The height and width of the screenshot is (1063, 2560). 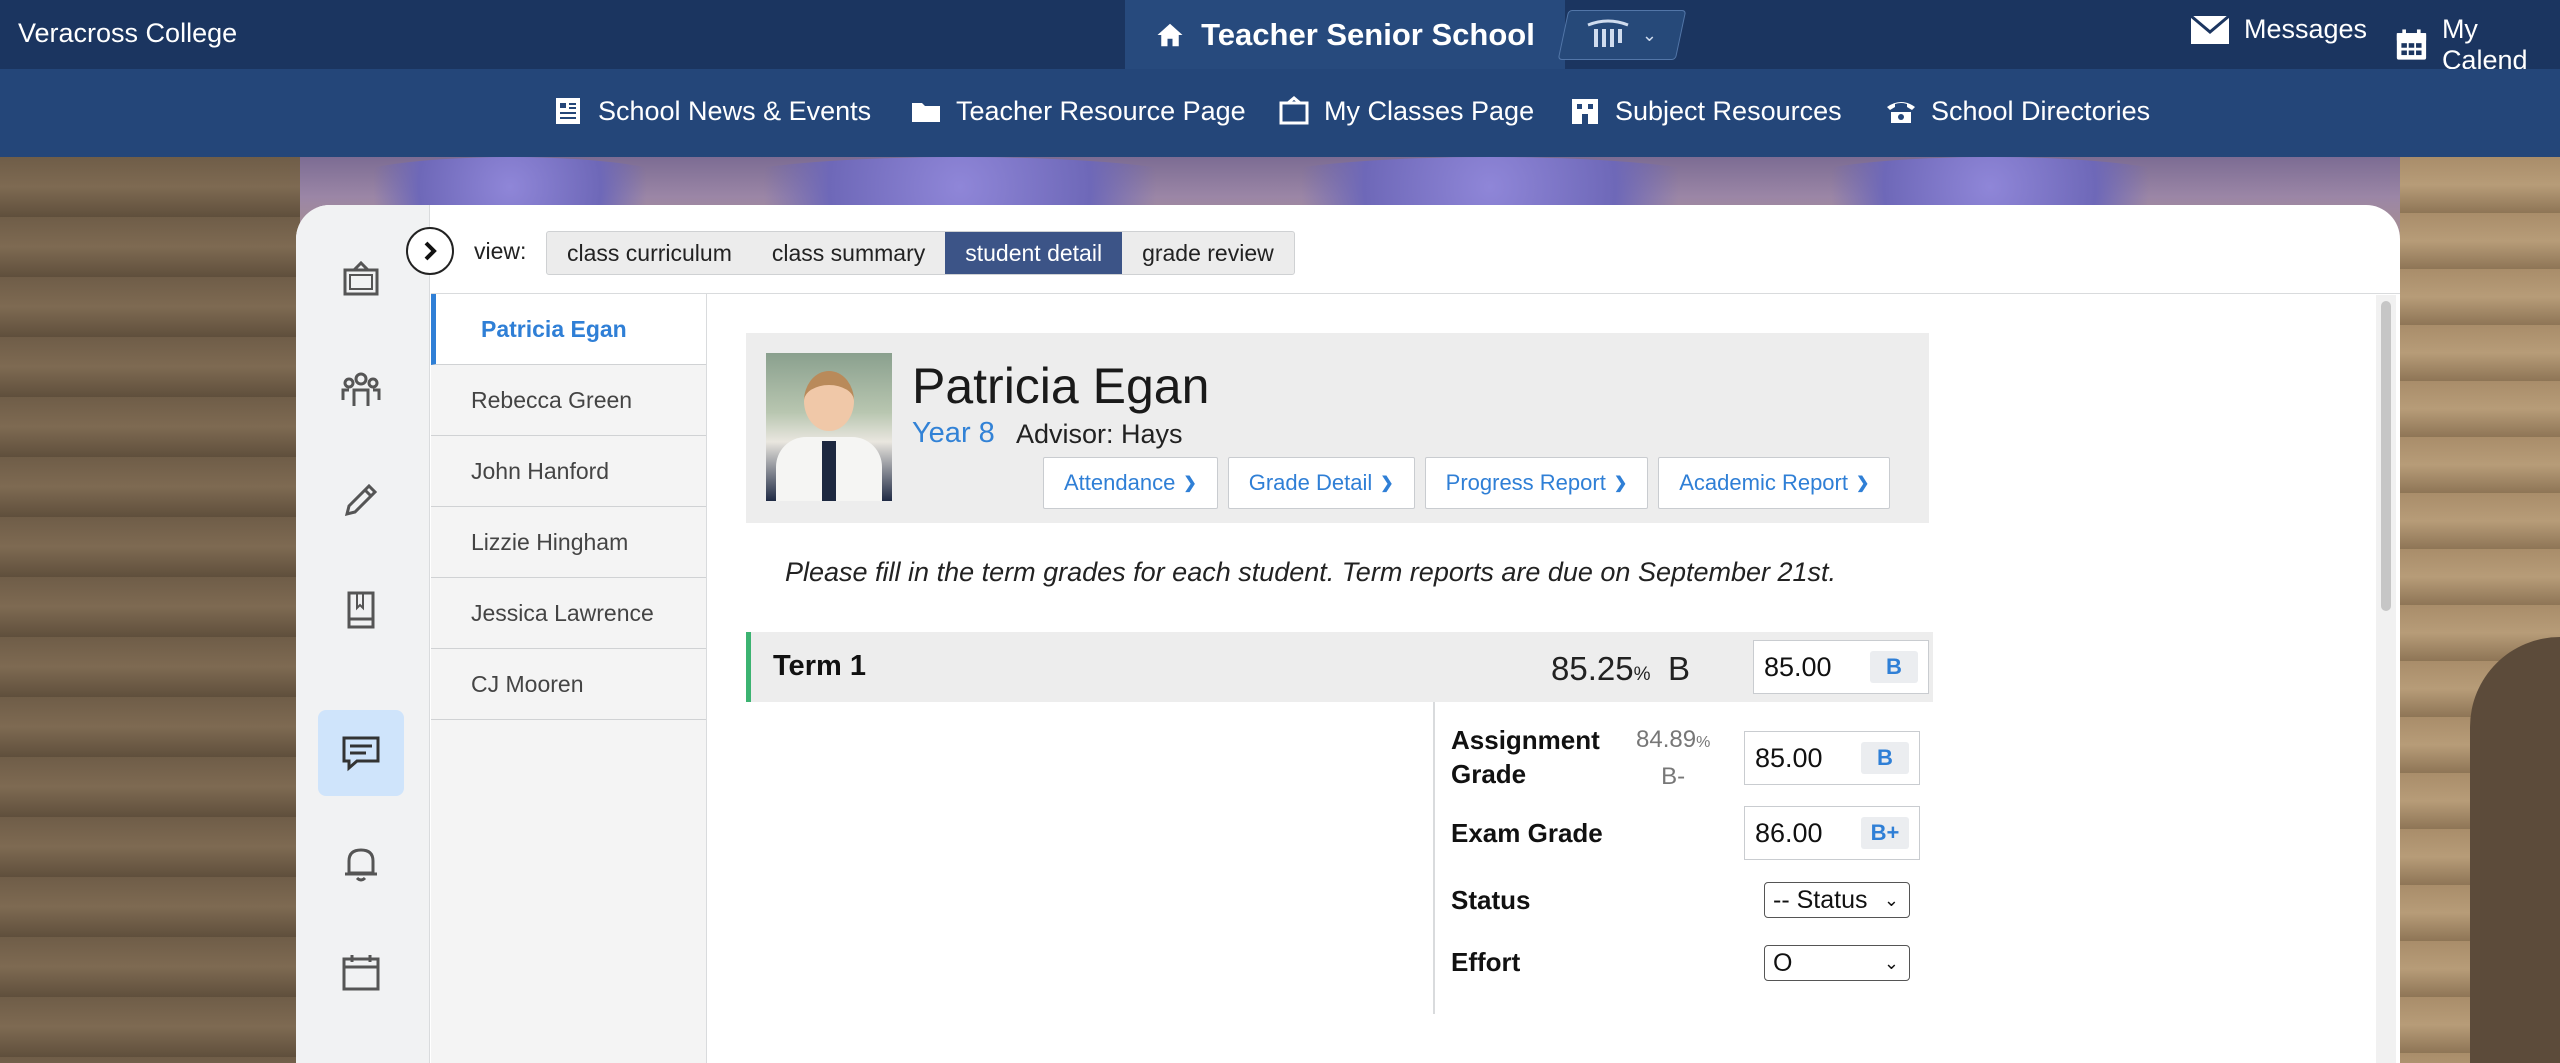 What do you see at coordinates (1101, 110) in the screenshot?
I see `nav-label: Teacher Resource Page` at bounding box center [1101, 110].